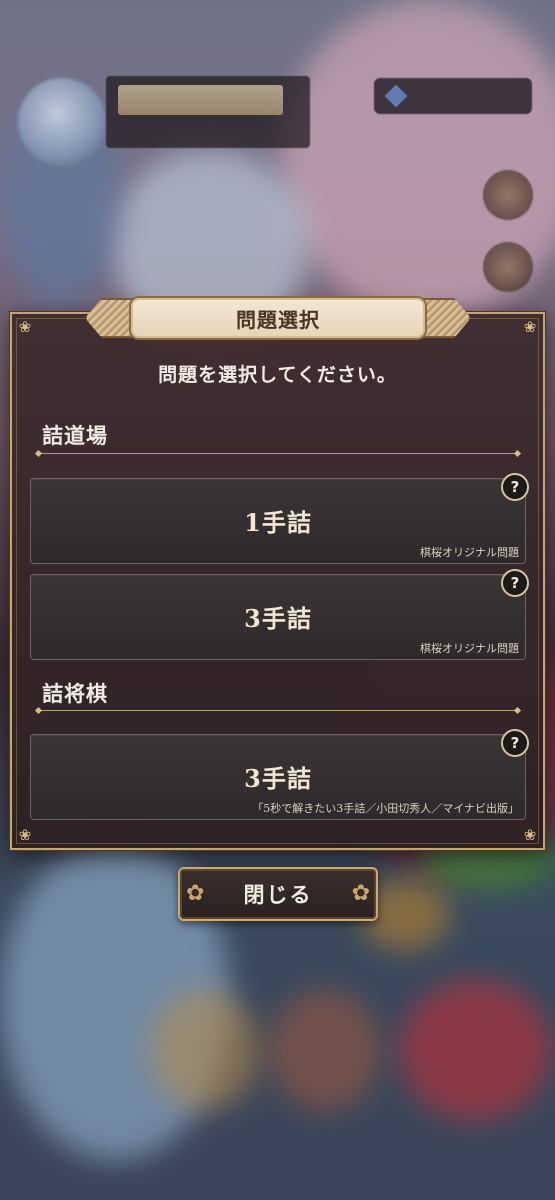 The height and width of the screenshot is (1200, 555). I want to click on close-button-label: 閉じる, so click(278, 894).